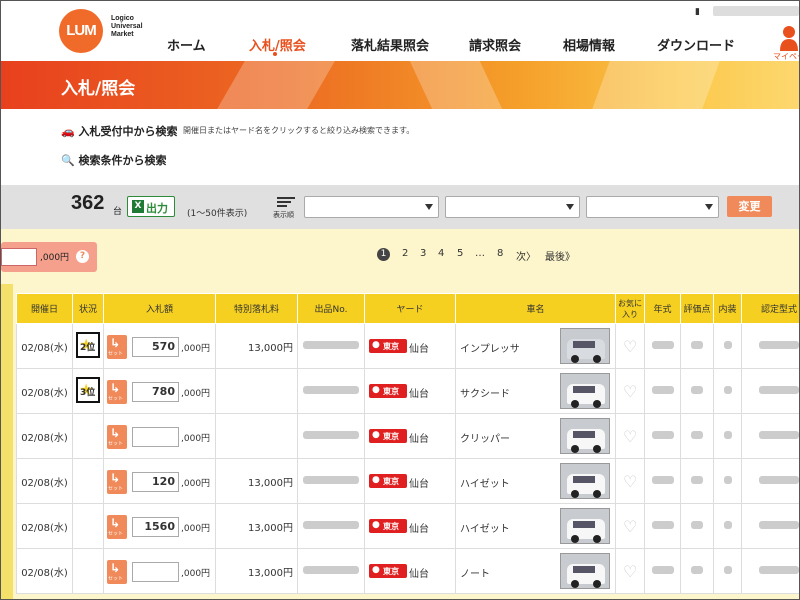 This screenshot has height=600, width=800. Describe the element at coordinates (127, 26) in the screenshot. I see `logo-text: Logico Universal Market` at that location.